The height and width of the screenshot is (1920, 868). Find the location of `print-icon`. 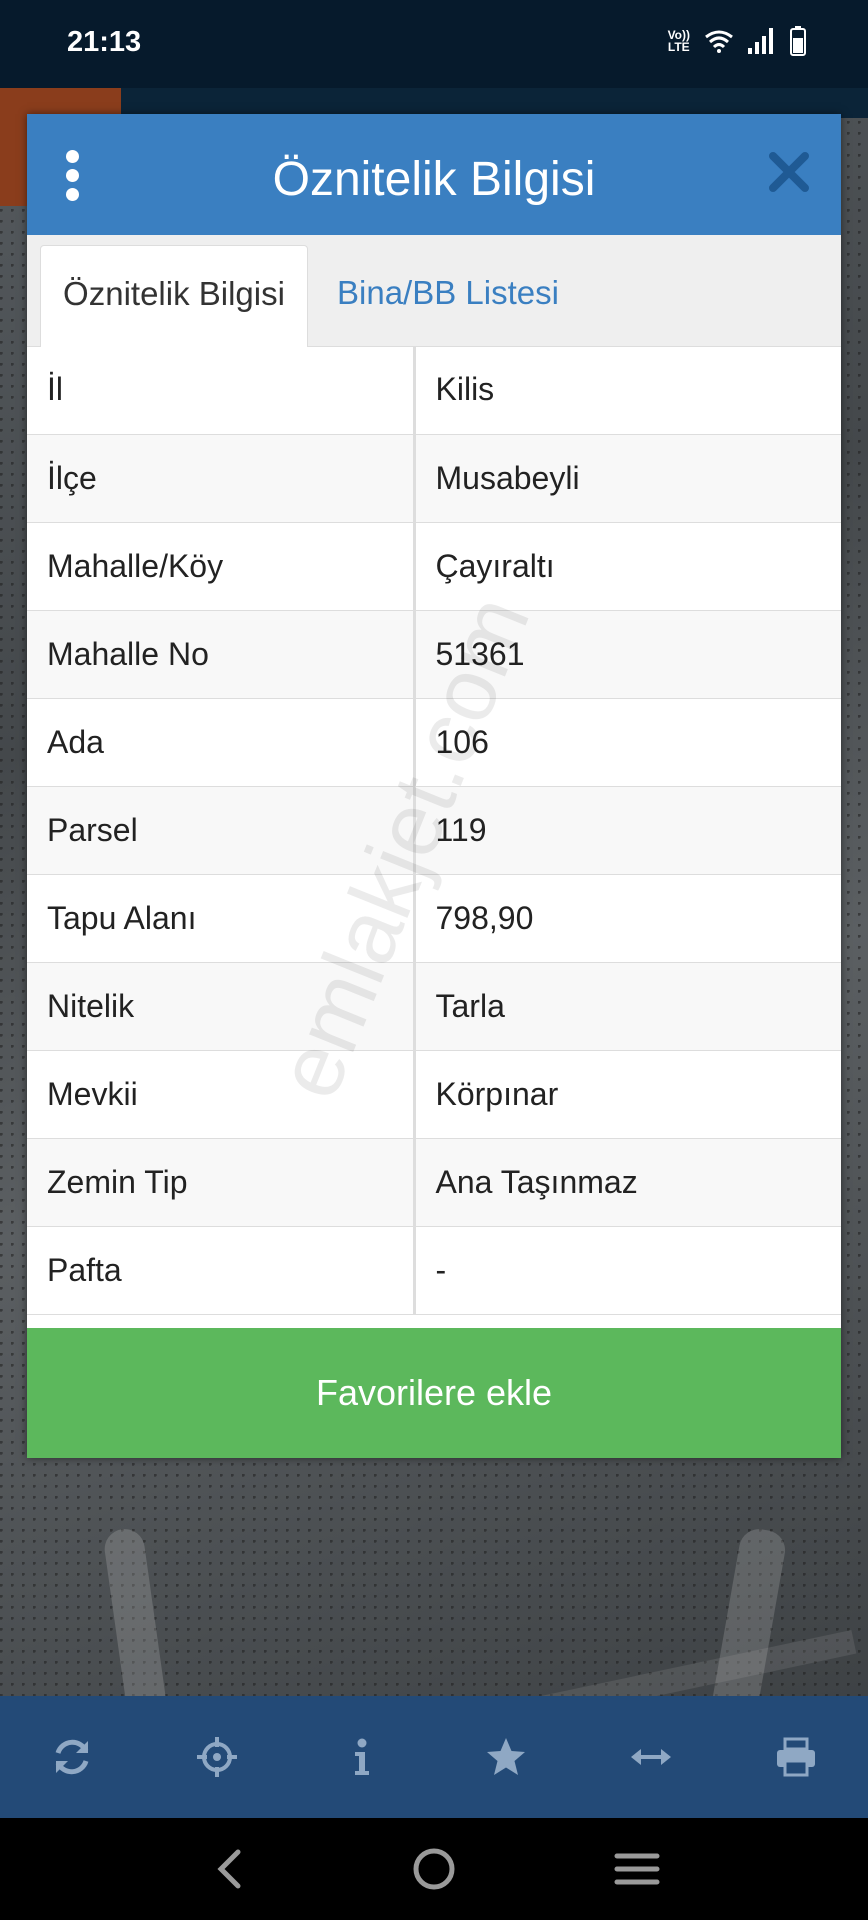

print-icon is located at coordinates (795, 1757).